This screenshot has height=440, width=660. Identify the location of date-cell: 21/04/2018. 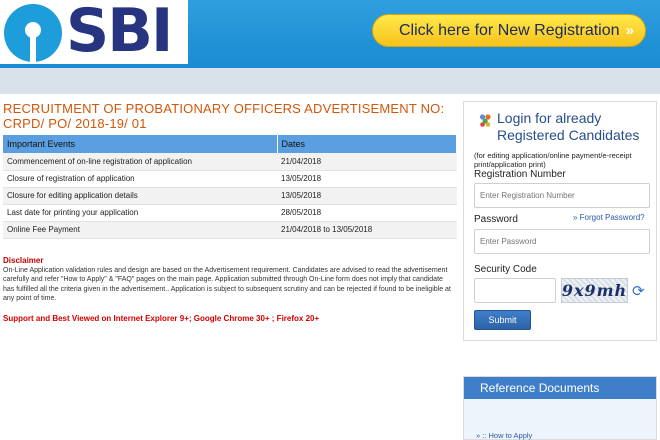
(367, 162).